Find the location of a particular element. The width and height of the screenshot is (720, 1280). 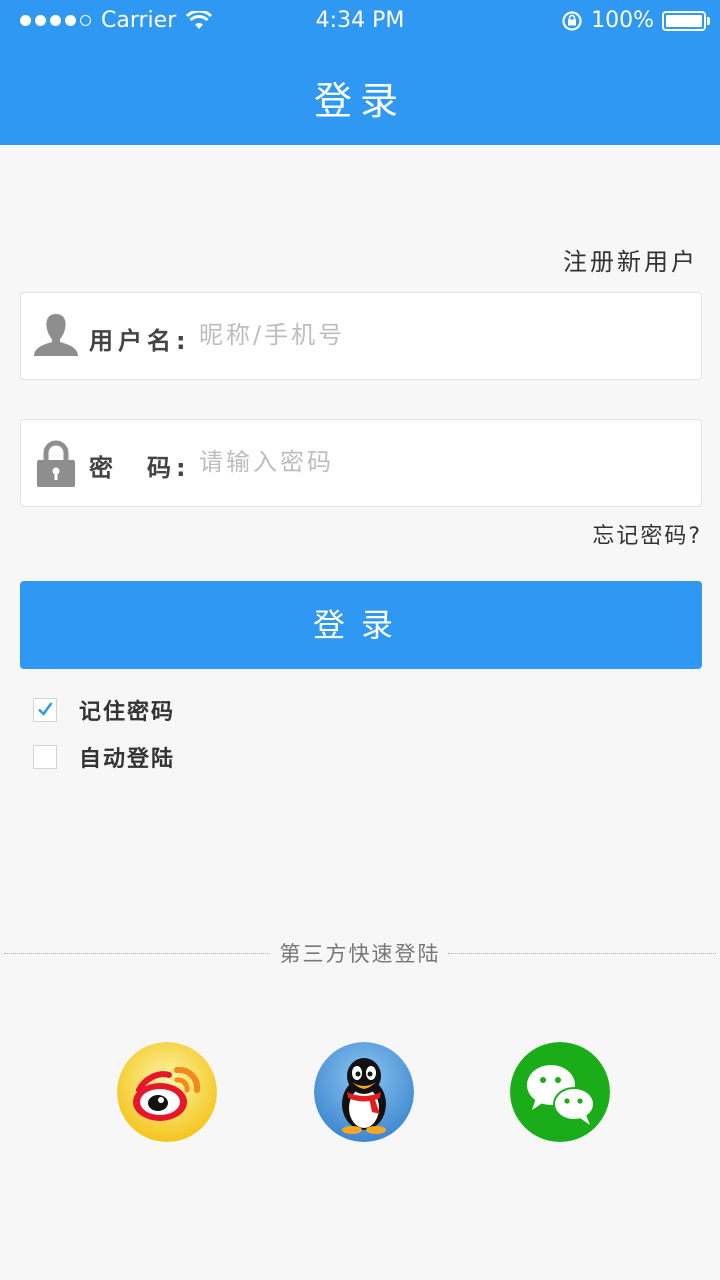

lock-icon is located at coordinates (56, 463).